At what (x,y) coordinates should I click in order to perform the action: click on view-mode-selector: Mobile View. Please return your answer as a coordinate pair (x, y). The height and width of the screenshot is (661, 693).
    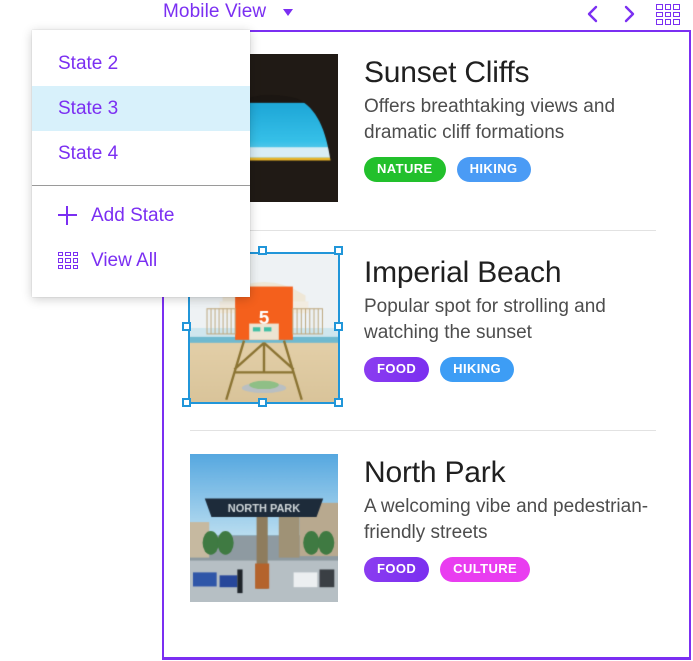
    Looking at the image, I should click on (214, 12).